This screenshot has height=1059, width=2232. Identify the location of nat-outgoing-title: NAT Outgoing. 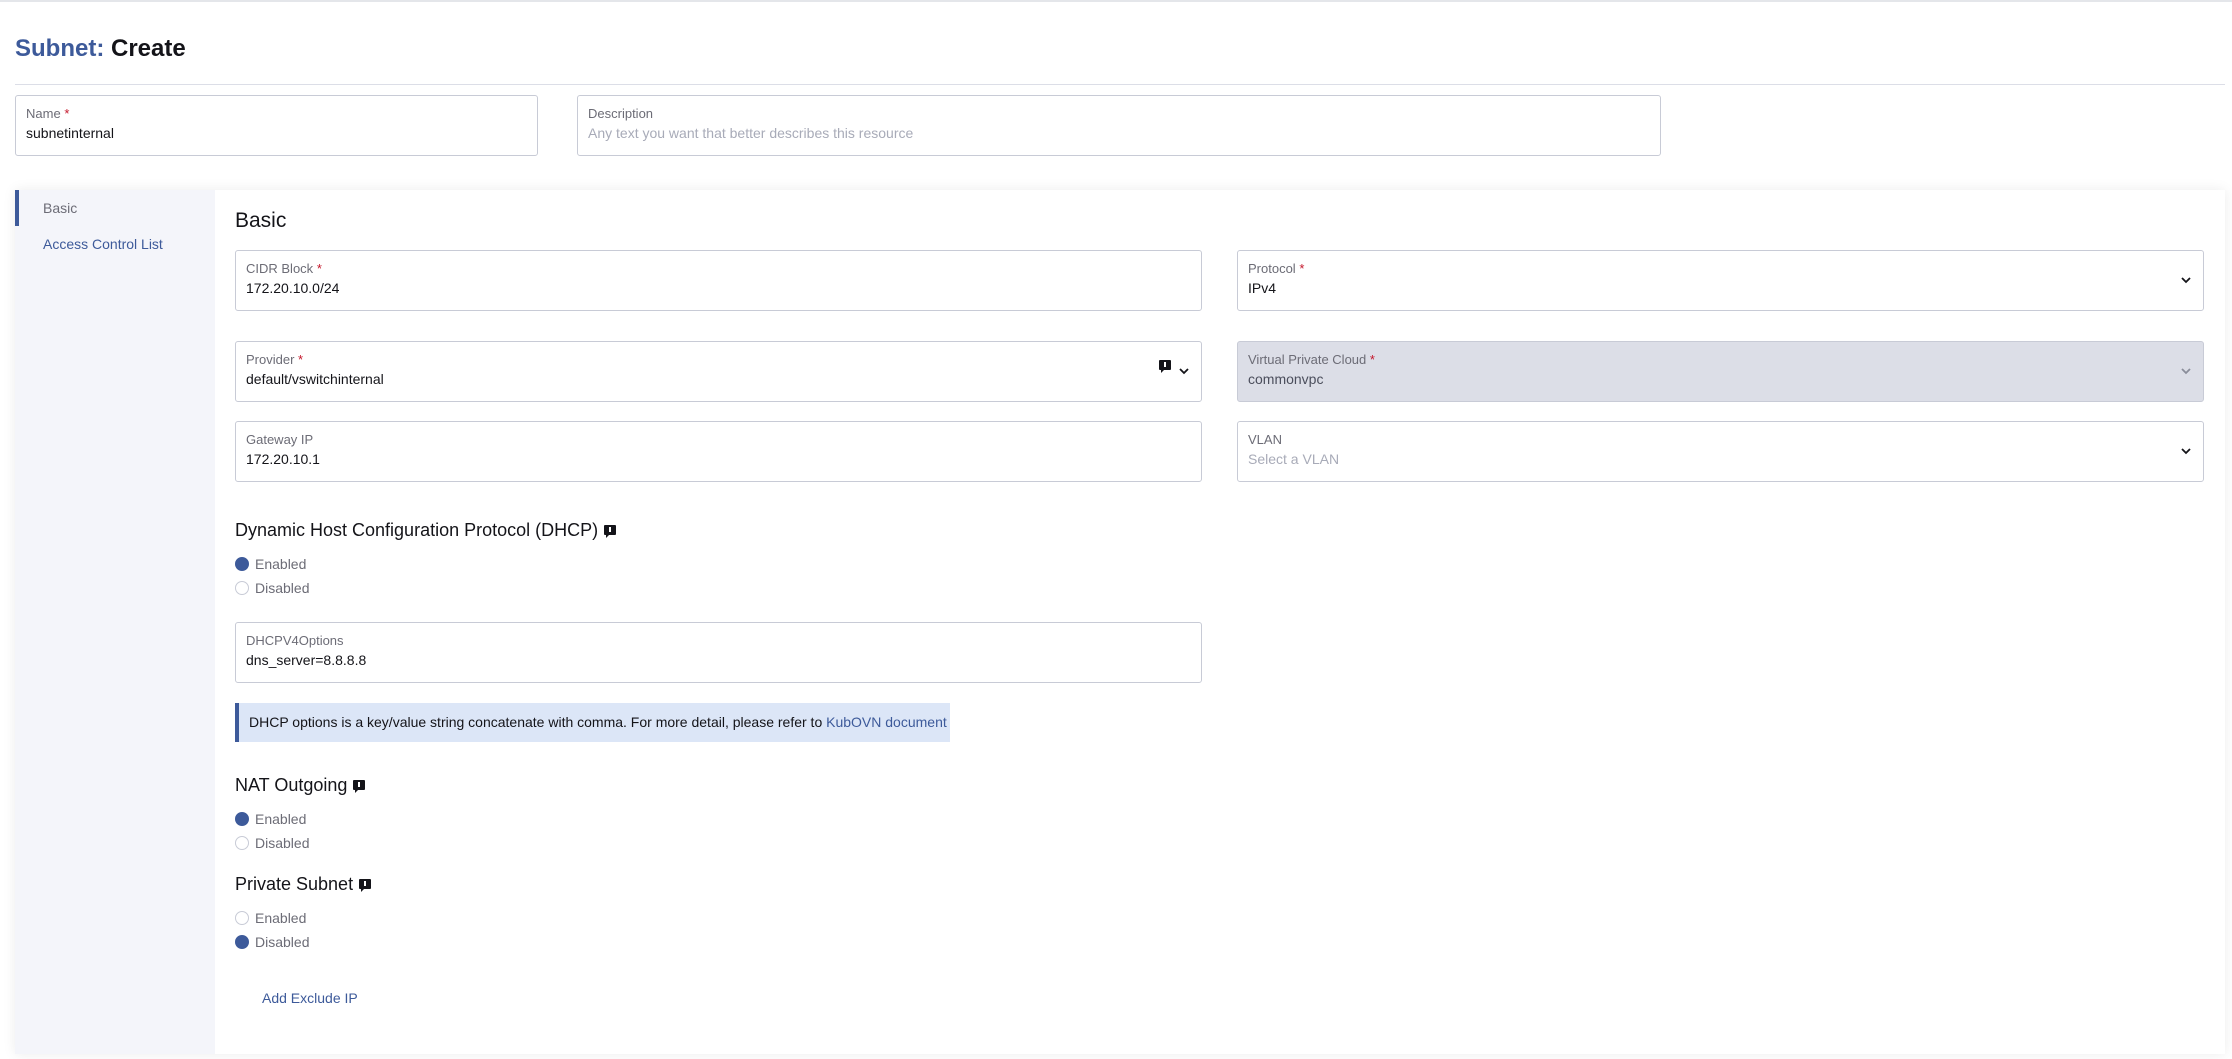
(300, 785).